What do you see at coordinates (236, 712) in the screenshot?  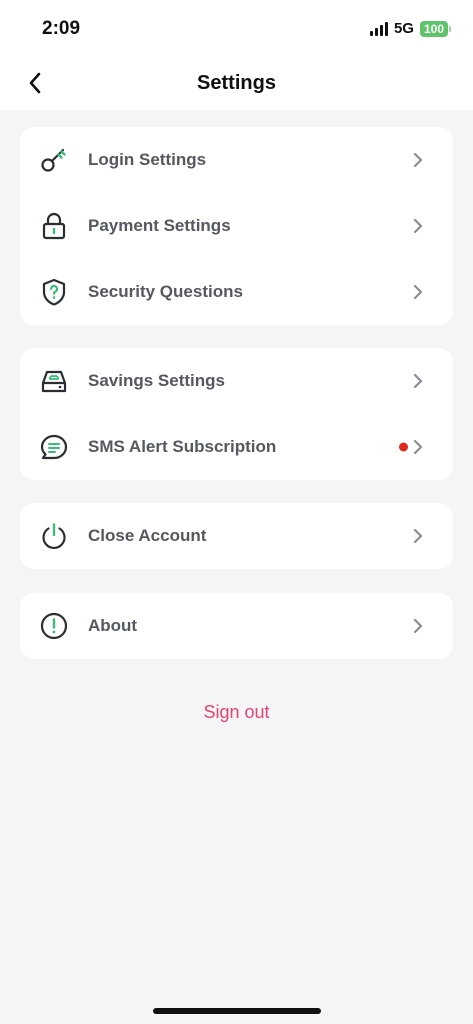 I see `sign-out-button: Sign out` at bounding box center [236, 712].